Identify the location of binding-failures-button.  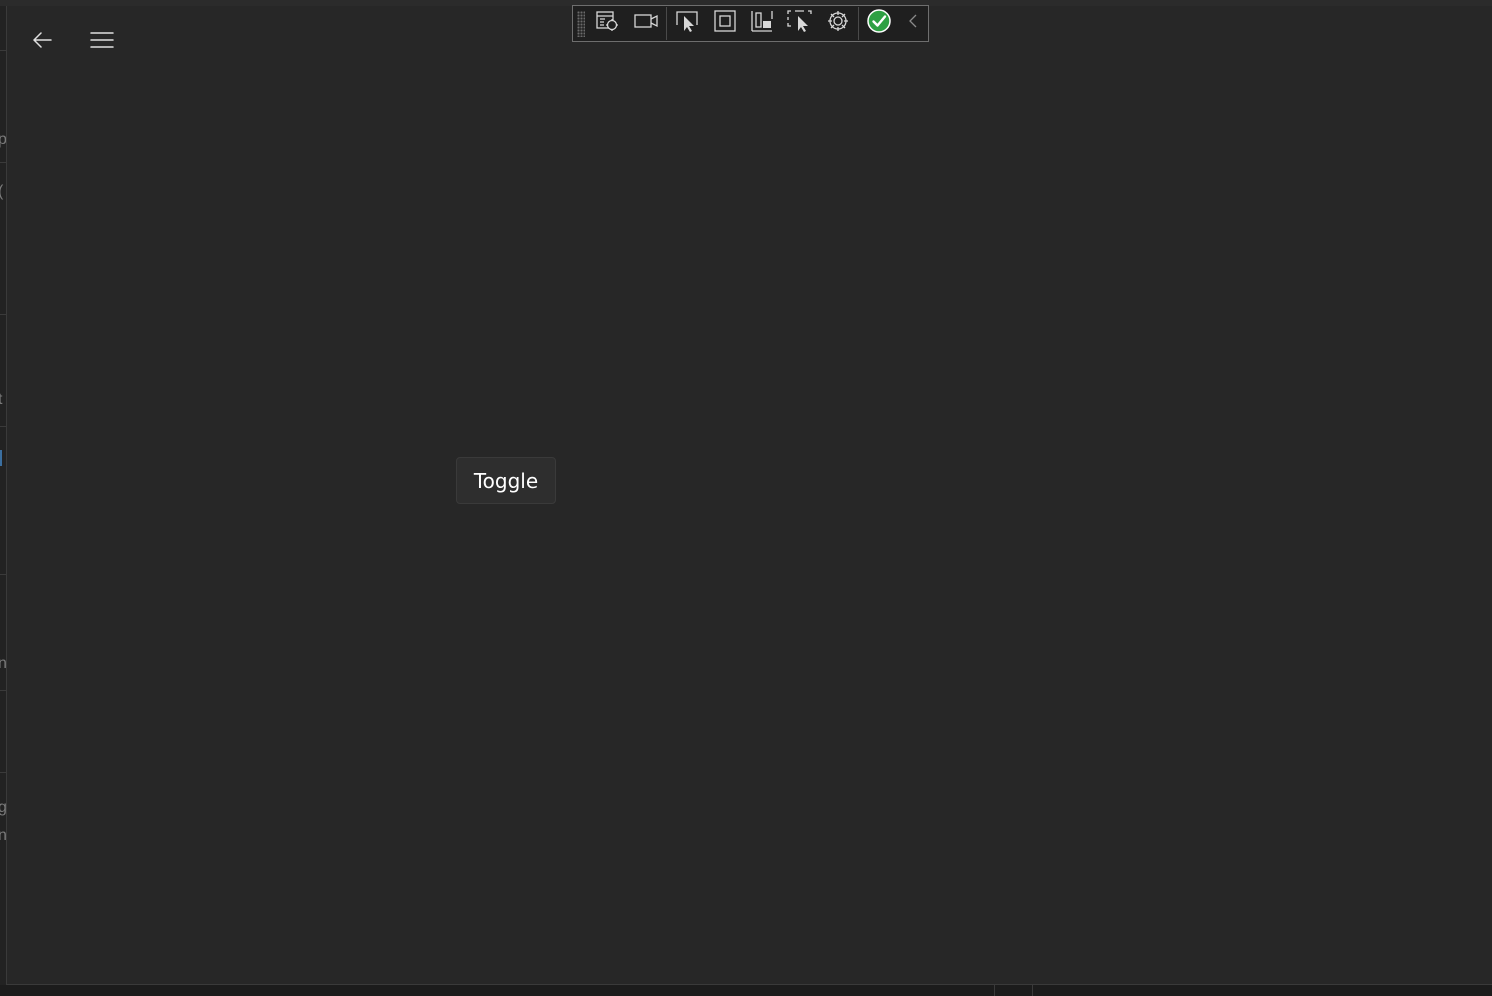
(838, 23).